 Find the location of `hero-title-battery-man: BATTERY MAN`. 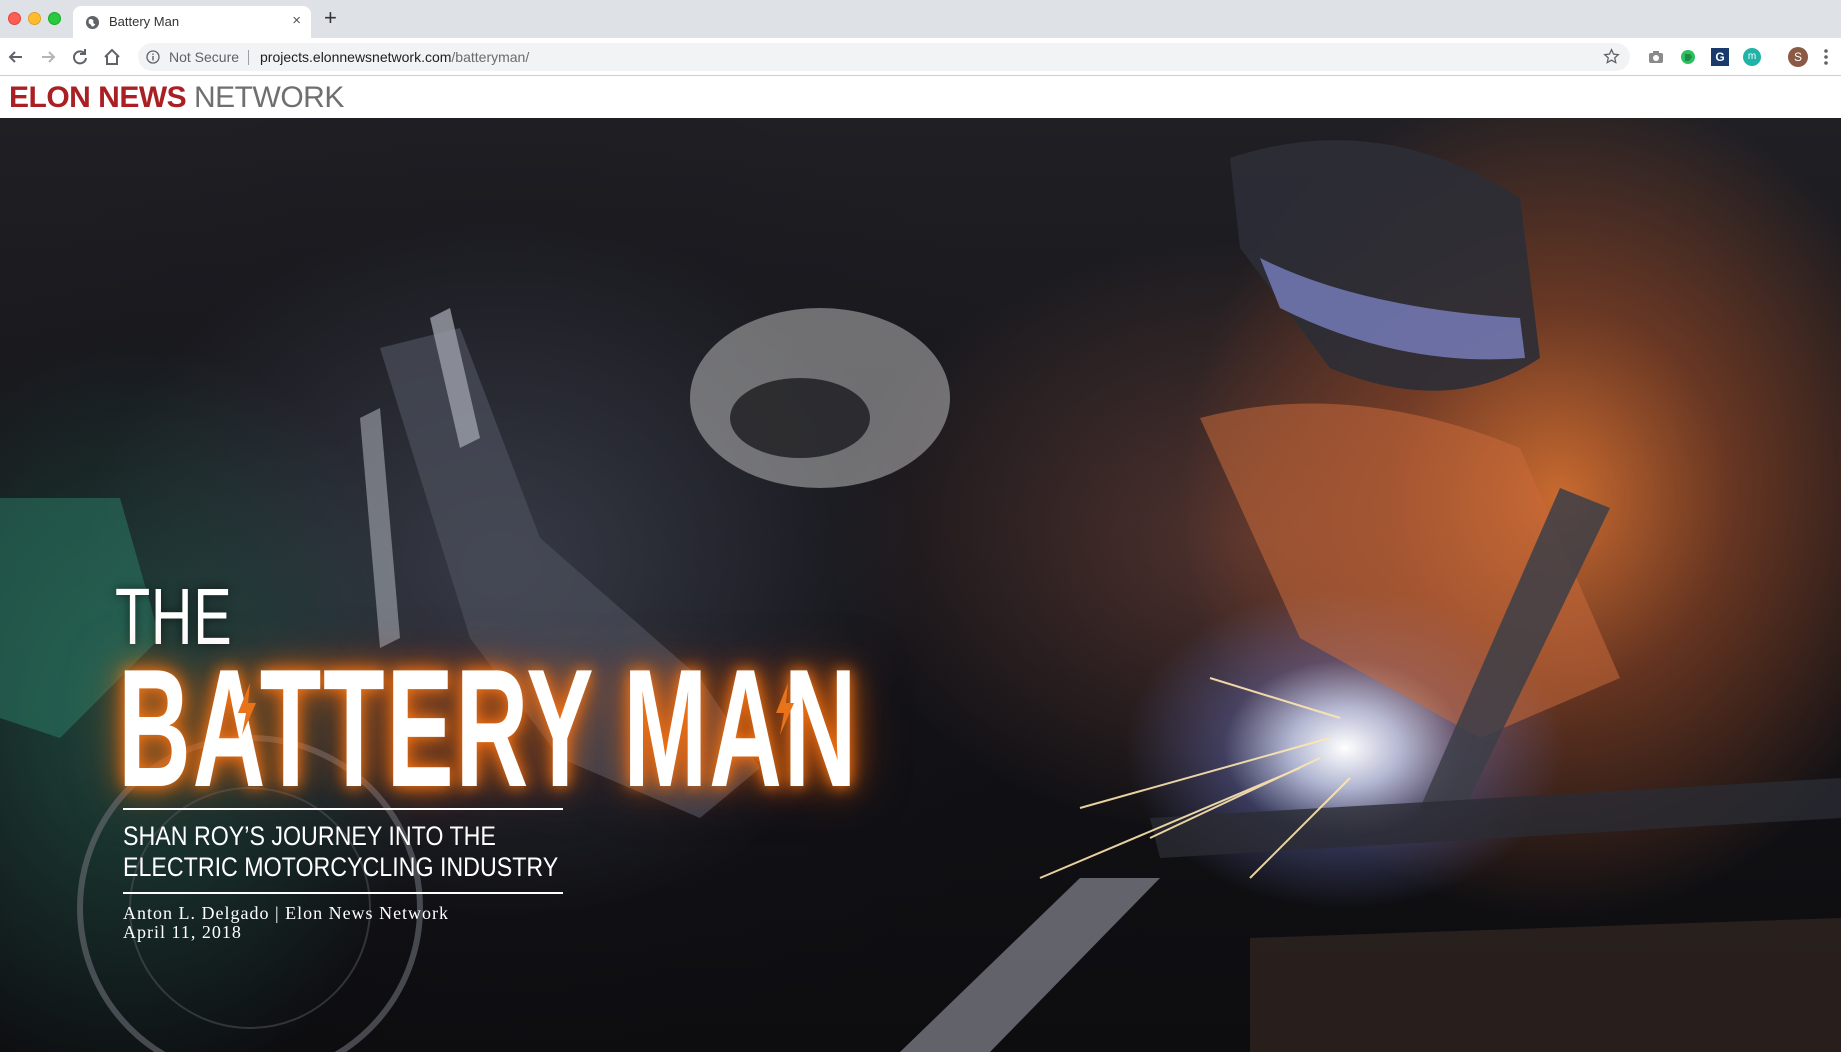

hero-title-battery-man: BATTERY MAN is located at coordinates (488, 728).